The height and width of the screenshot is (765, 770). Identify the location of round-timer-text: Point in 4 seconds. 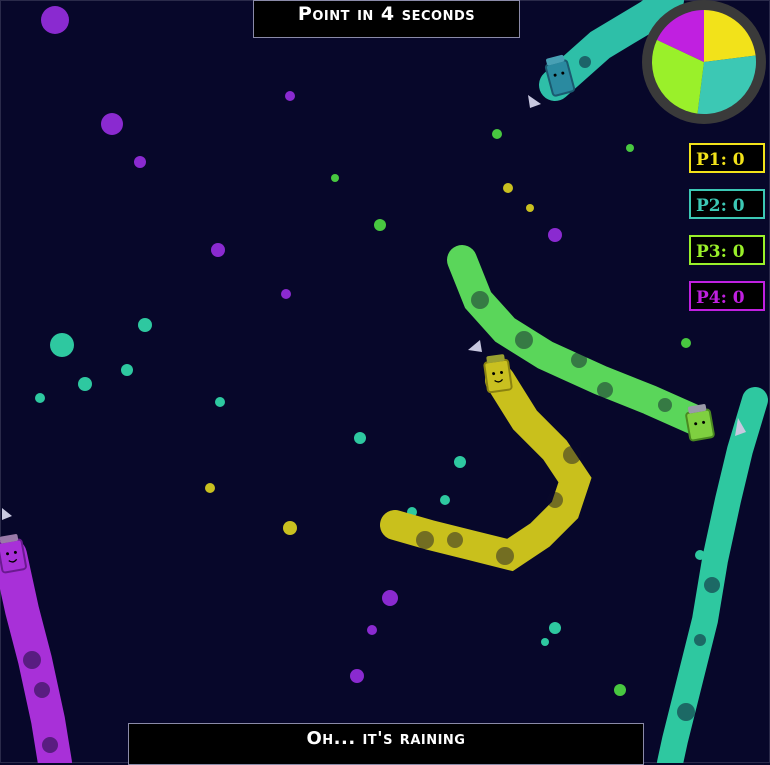
(386, 14).